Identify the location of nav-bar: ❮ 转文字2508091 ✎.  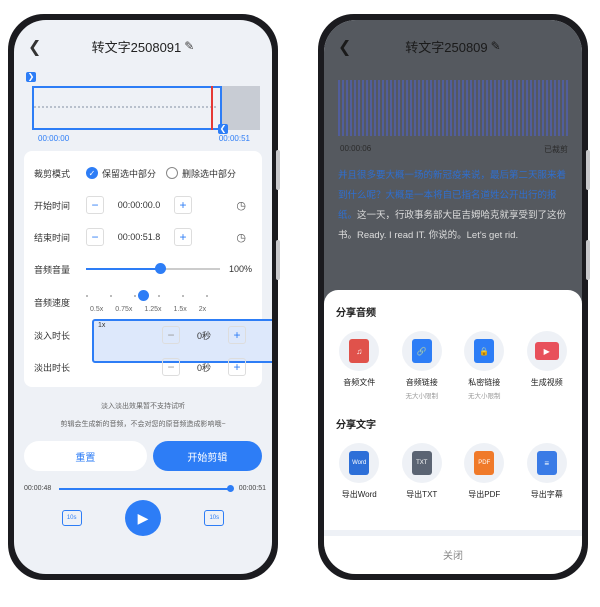
(143, 46).